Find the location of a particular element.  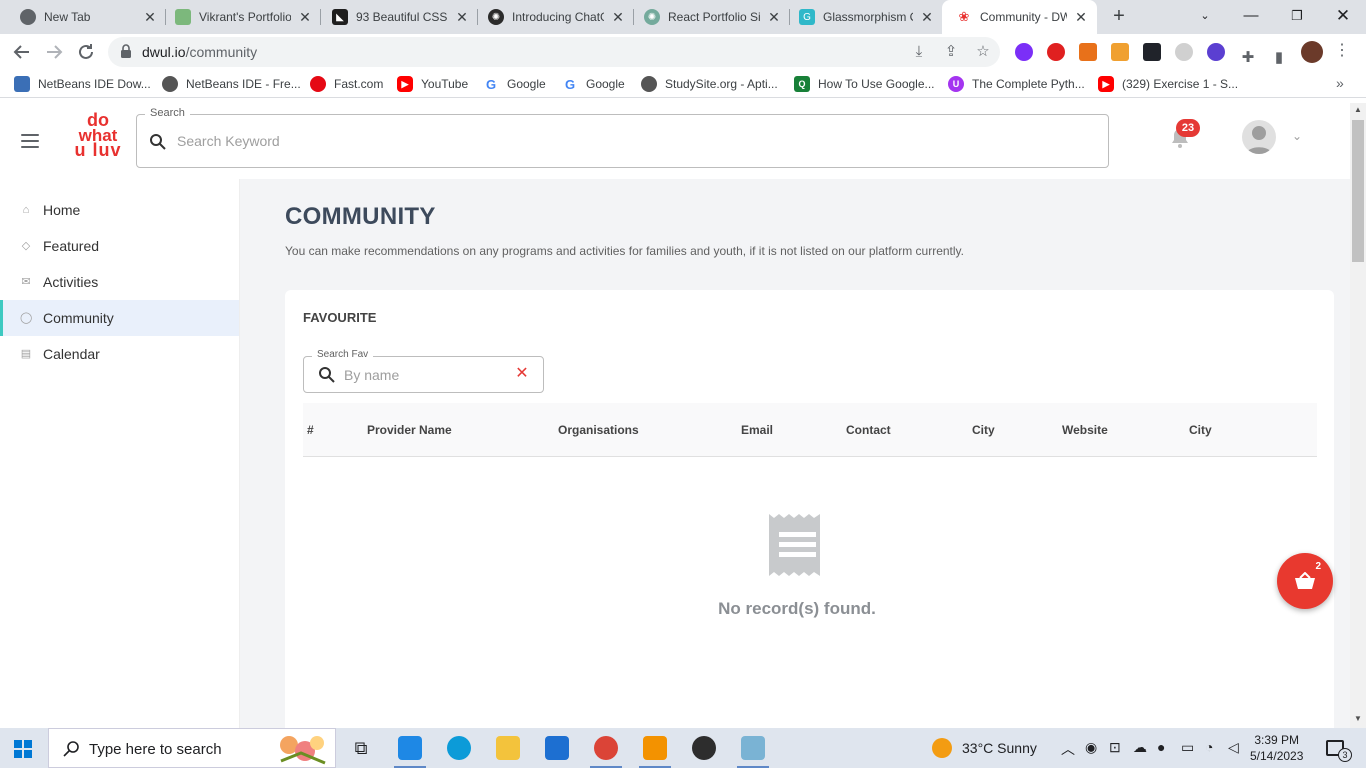

restore-button: ❐ is located at coordinates (1297, 17).